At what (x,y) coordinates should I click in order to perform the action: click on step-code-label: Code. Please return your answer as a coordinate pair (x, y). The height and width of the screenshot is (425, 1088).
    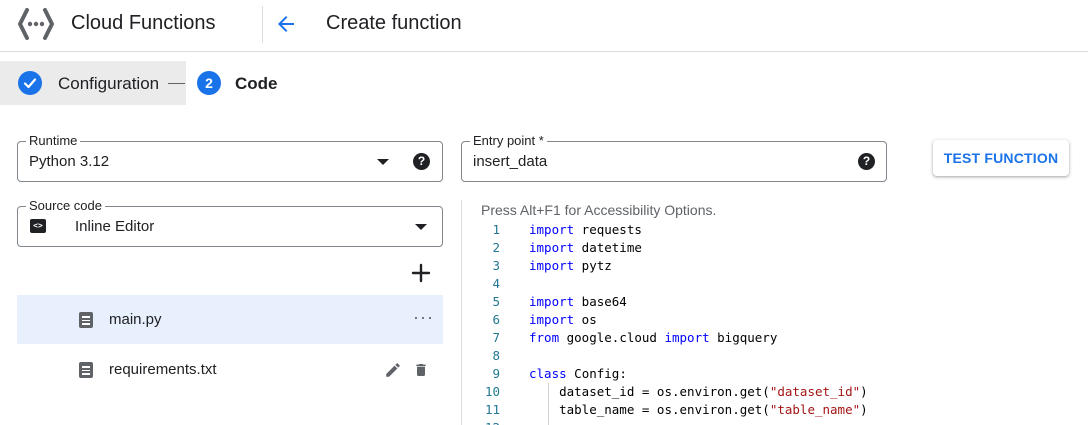
    Looking at the image, I should click on (256, 83).